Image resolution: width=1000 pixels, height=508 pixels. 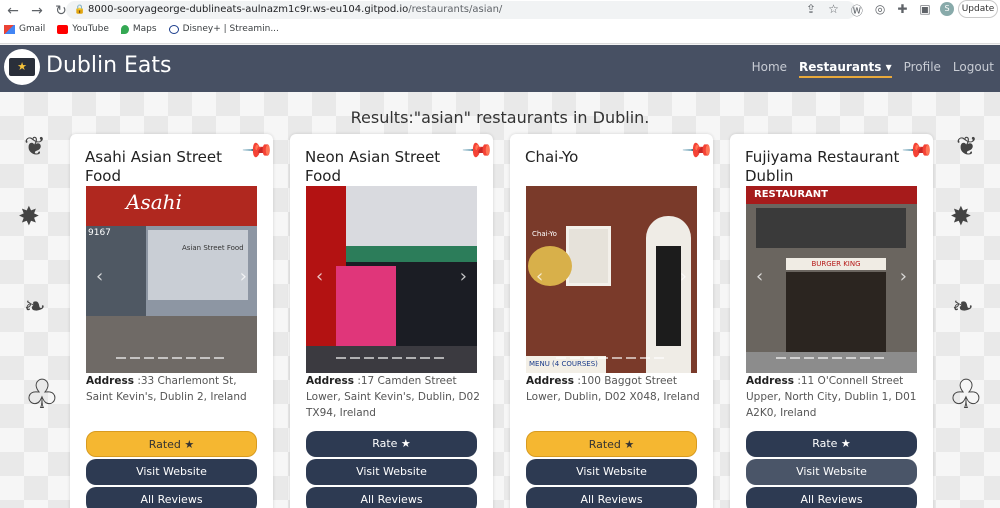 I want to click on bookmark-maps: Maps, so click(x=138, y=29).